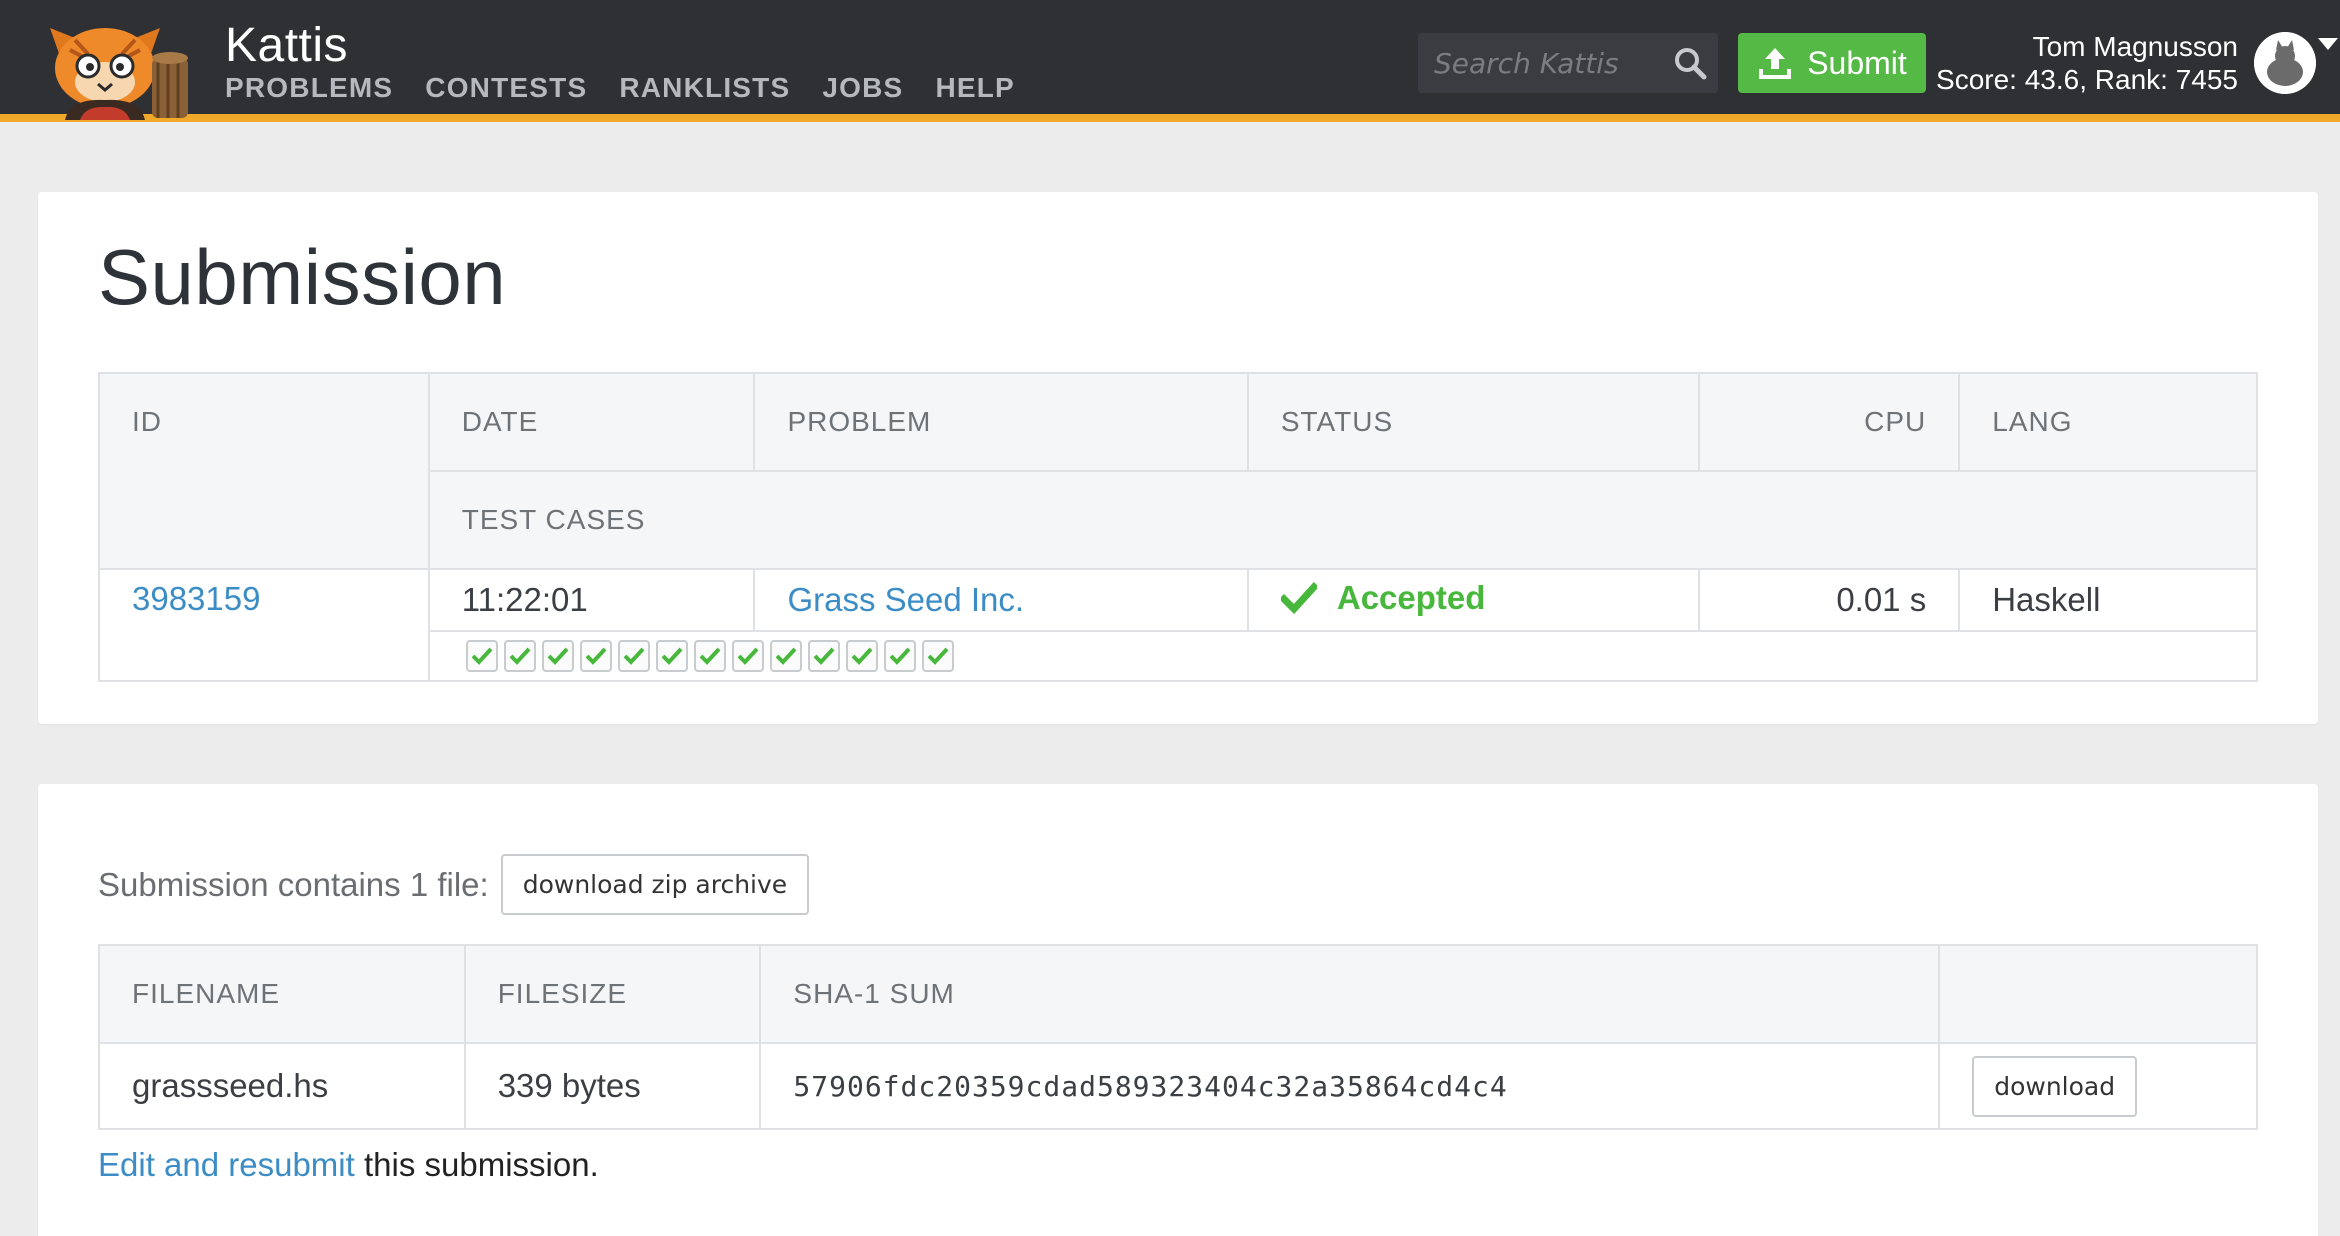 The image size is (2340, 1236). I want to click on col-sha1: SHA-1 SUM, so click(1350, 994).